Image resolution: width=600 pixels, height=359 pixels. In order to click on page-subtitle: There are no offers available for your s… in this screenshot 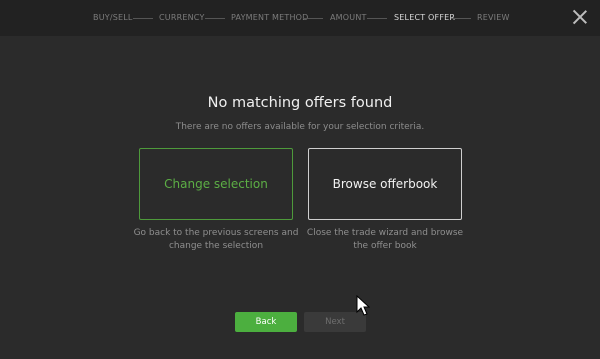, I will do `click(300, 127)`.